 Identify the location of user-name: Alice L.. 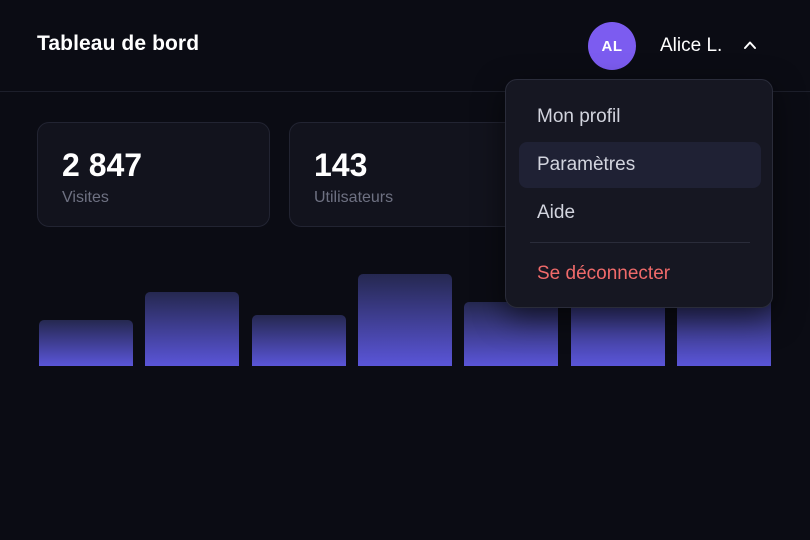
(691, 46).